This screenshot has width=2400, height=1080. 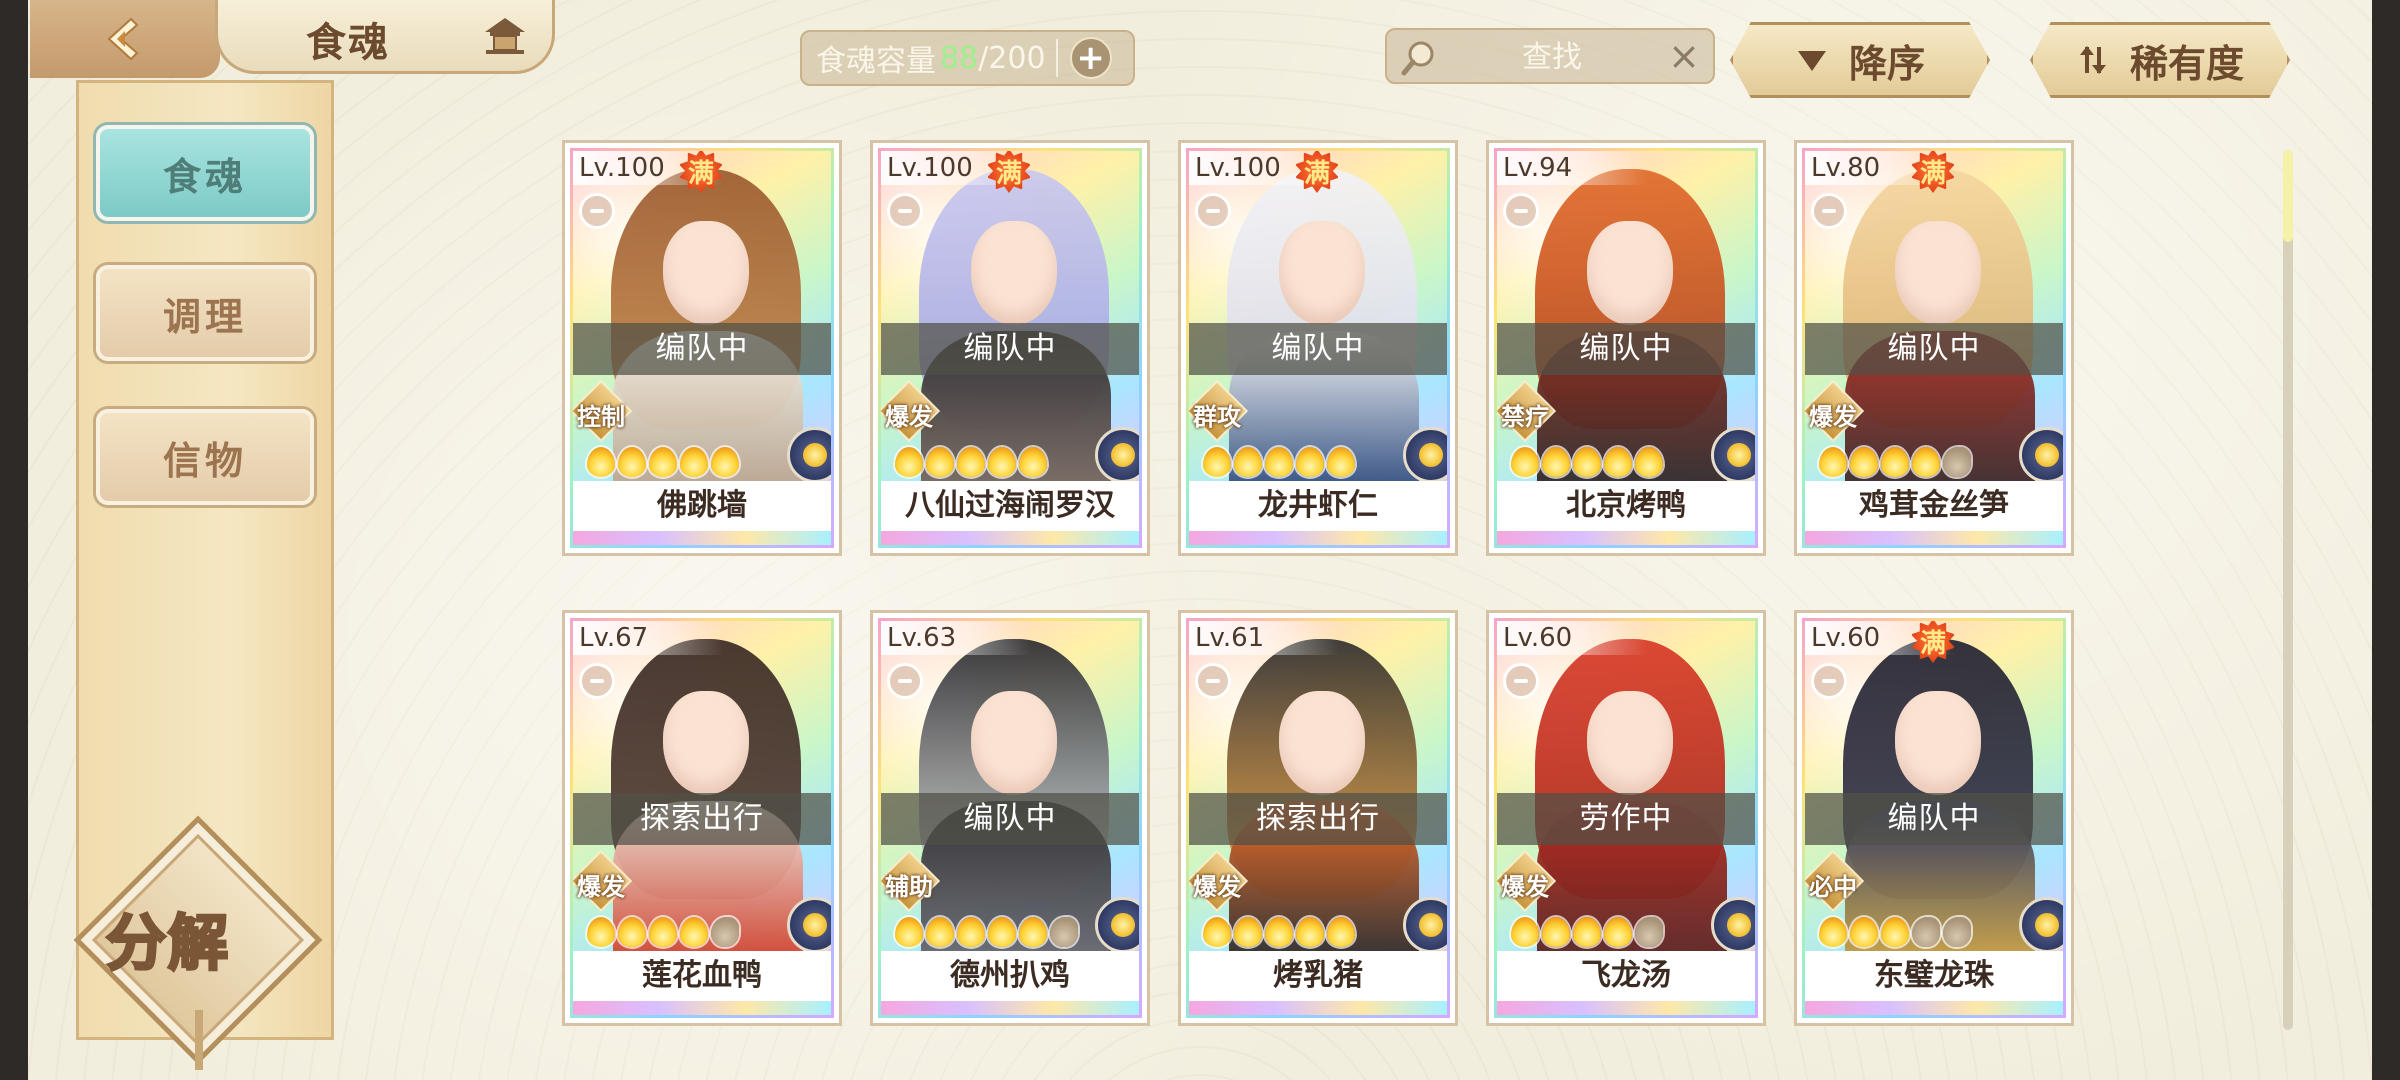 I want to click on title-tab: 食魂, so click(x=385, y=37).